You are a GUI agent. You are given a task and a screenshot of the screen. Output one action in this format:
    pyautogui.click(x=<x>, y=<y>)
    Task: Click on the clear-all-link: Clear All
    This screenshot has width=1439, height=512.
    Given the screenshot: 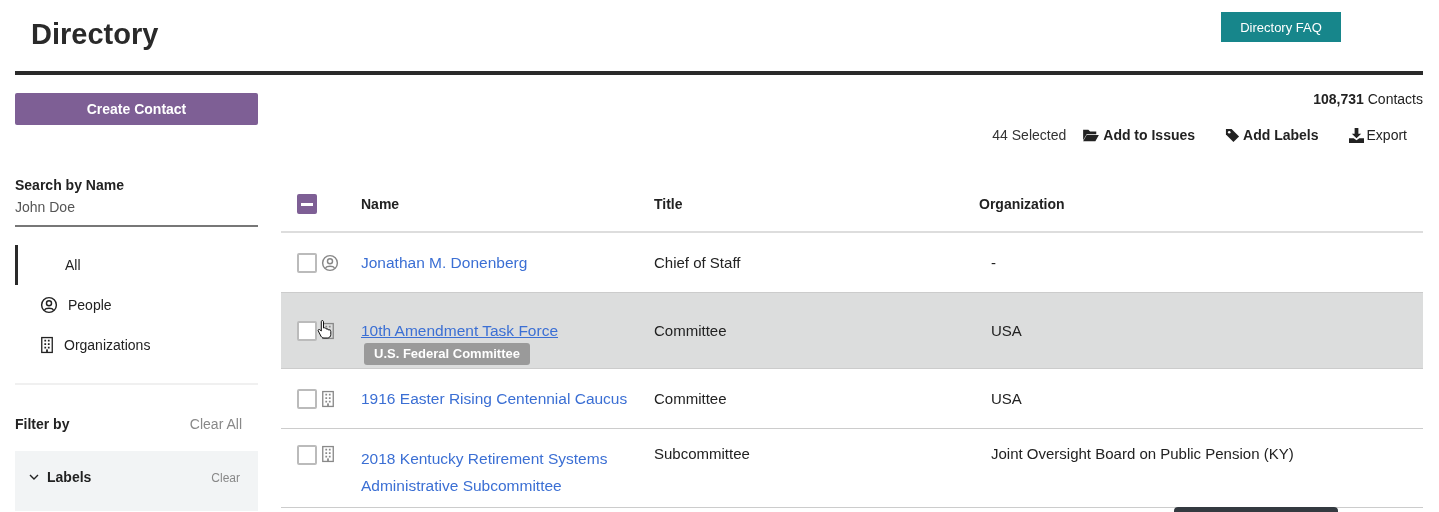 What is the action you would take?
    pyautogui.click(x=215, y=424)
    